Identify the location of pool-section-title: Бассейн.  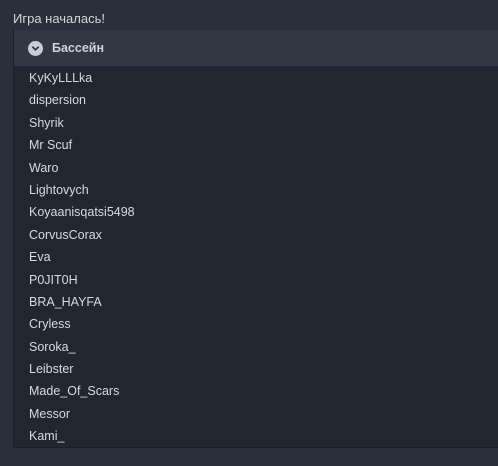
(78, 48).